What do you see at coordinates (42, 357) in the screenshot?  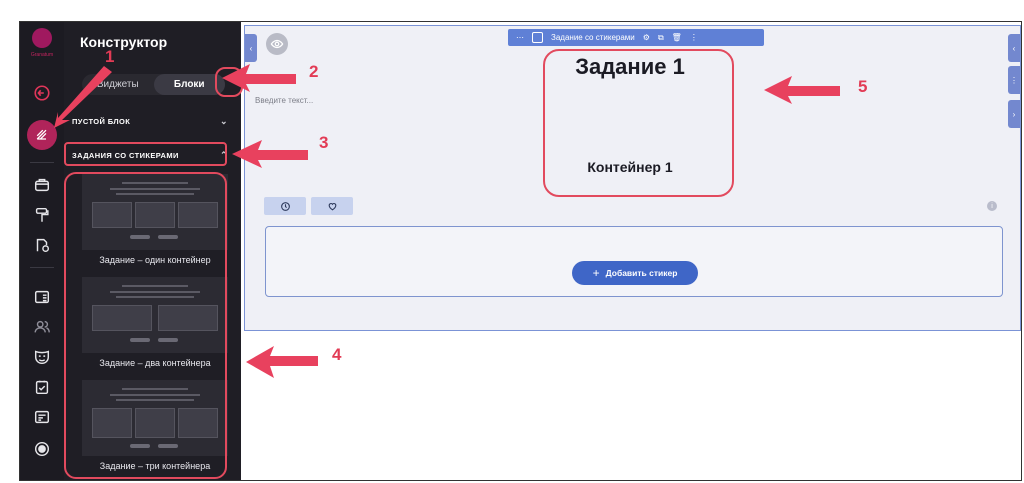 I see `mask-icon` at bounding box center [42, 357].